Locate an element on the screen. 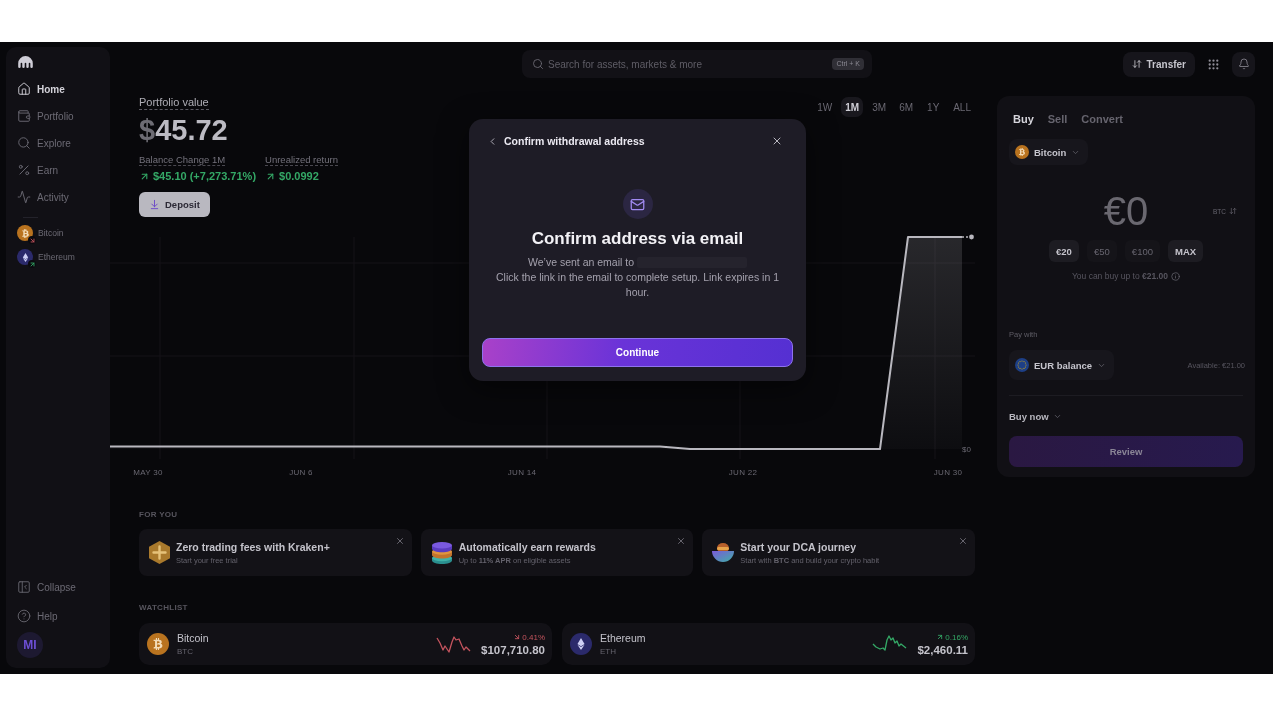  timeframe-tab: 1Y is located at coordinates (933, 107).